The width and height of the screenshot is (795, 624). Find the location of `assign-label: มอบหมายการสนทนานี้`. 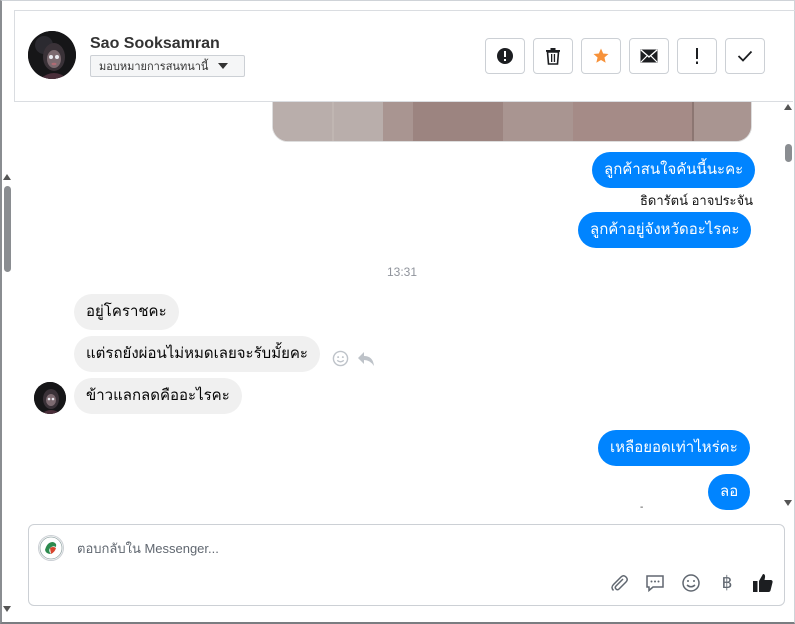

assign-label: มอบหมายการสนทนานี้ is located at coordinates (154, 67).